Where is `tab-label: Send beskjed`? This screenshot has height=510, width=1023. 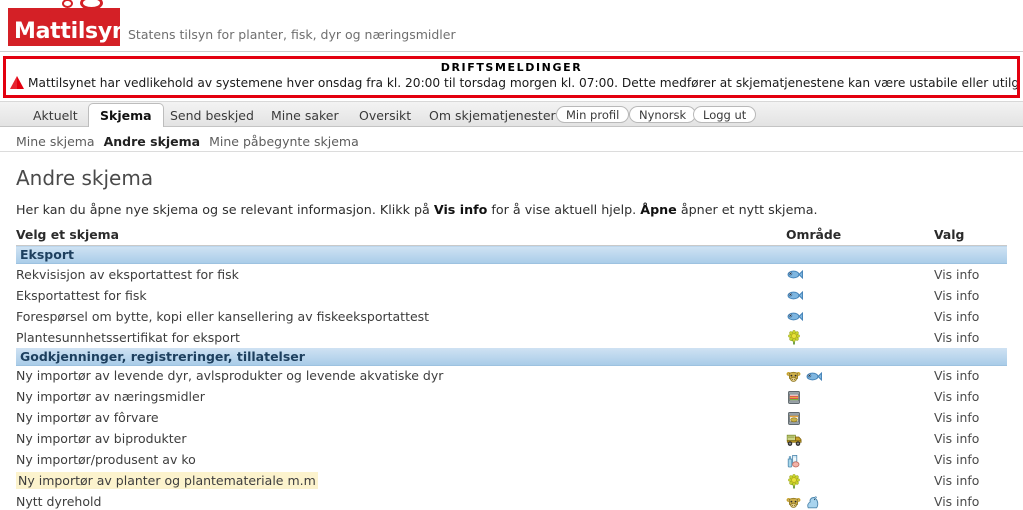 tab-label: Send beskjed is located at coordinates (212, 115).